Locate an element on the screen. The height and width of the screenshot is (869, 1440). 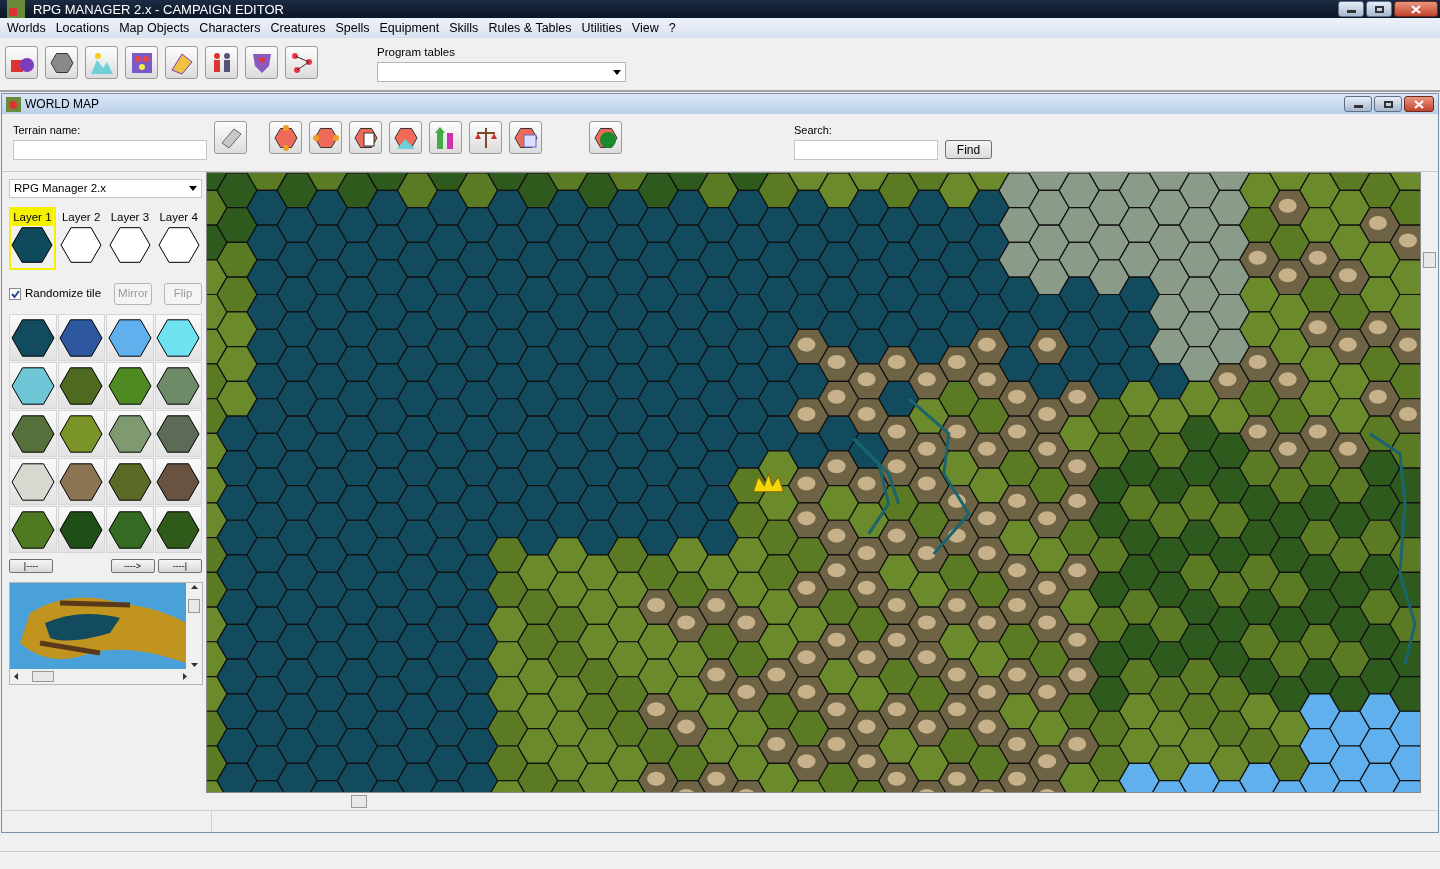
field-label: Search: is located at coordinates (813, 130).